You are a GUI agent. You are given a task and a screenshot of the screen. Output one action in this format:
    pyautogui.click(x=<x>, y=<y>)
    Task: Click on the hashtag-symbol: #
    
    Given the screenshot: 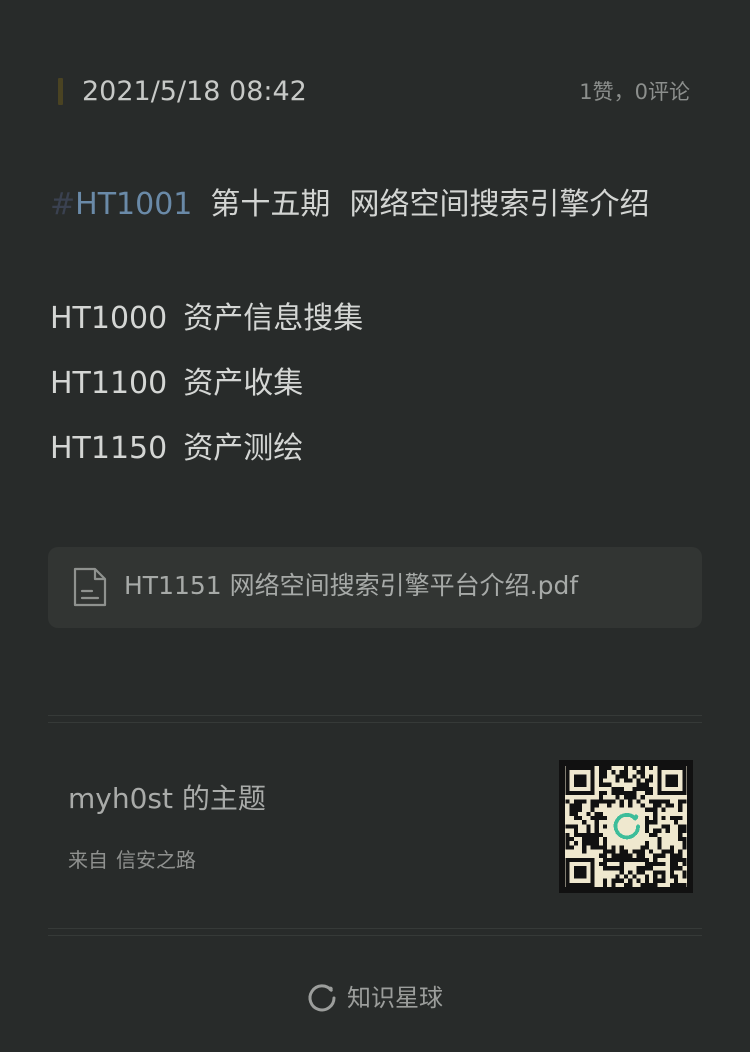 What is the action you would take?
    pyautogui.click(x=63, y=204)
    